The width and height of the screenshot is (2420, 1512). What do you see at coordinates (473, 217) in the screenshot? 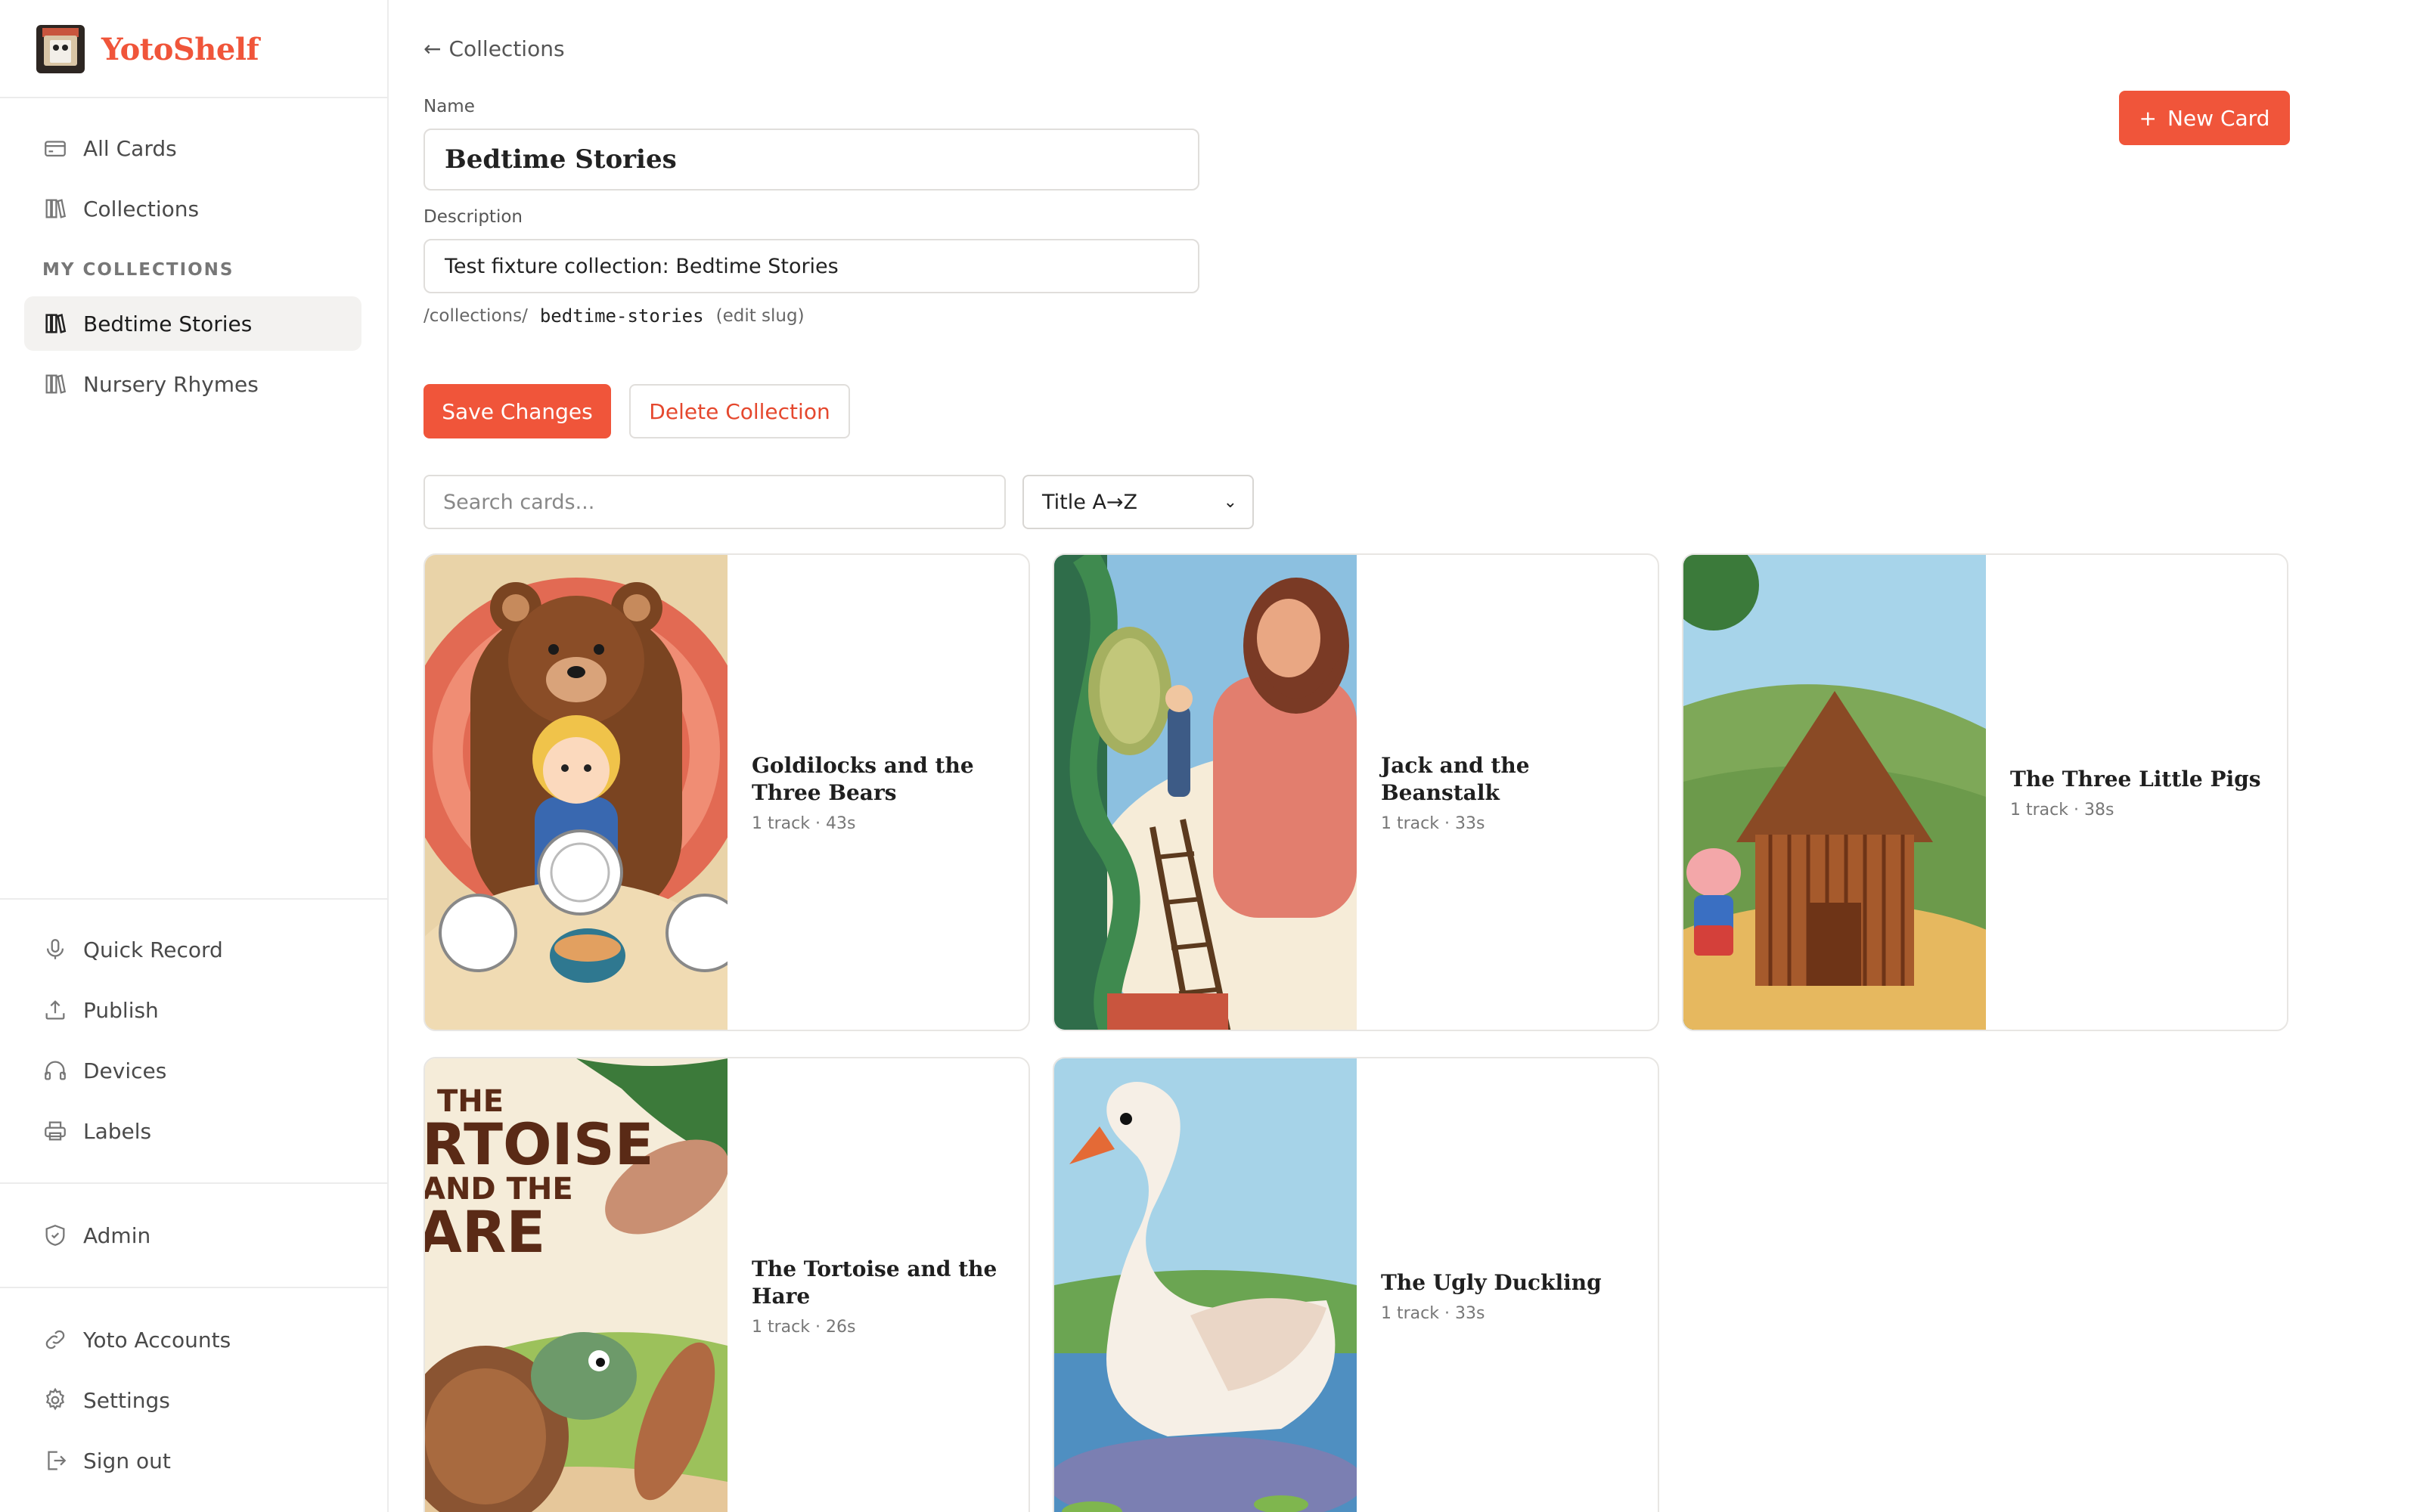
I see `description-label: Description` at bounding box center [473, 217].